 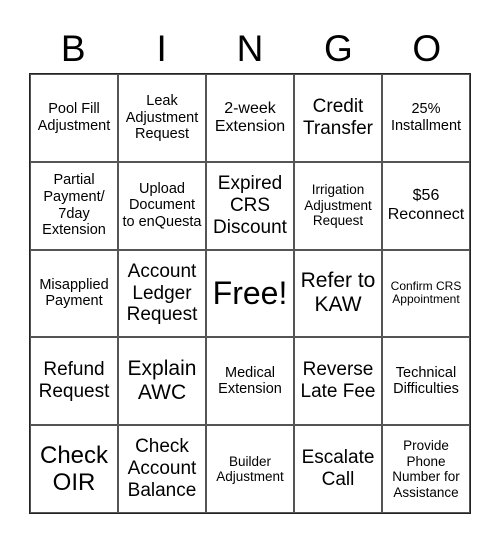 What do you see at coordinates (73, 48) in the screenshot?
I see `header-letter-b: B` at bounding box center [73, 48].